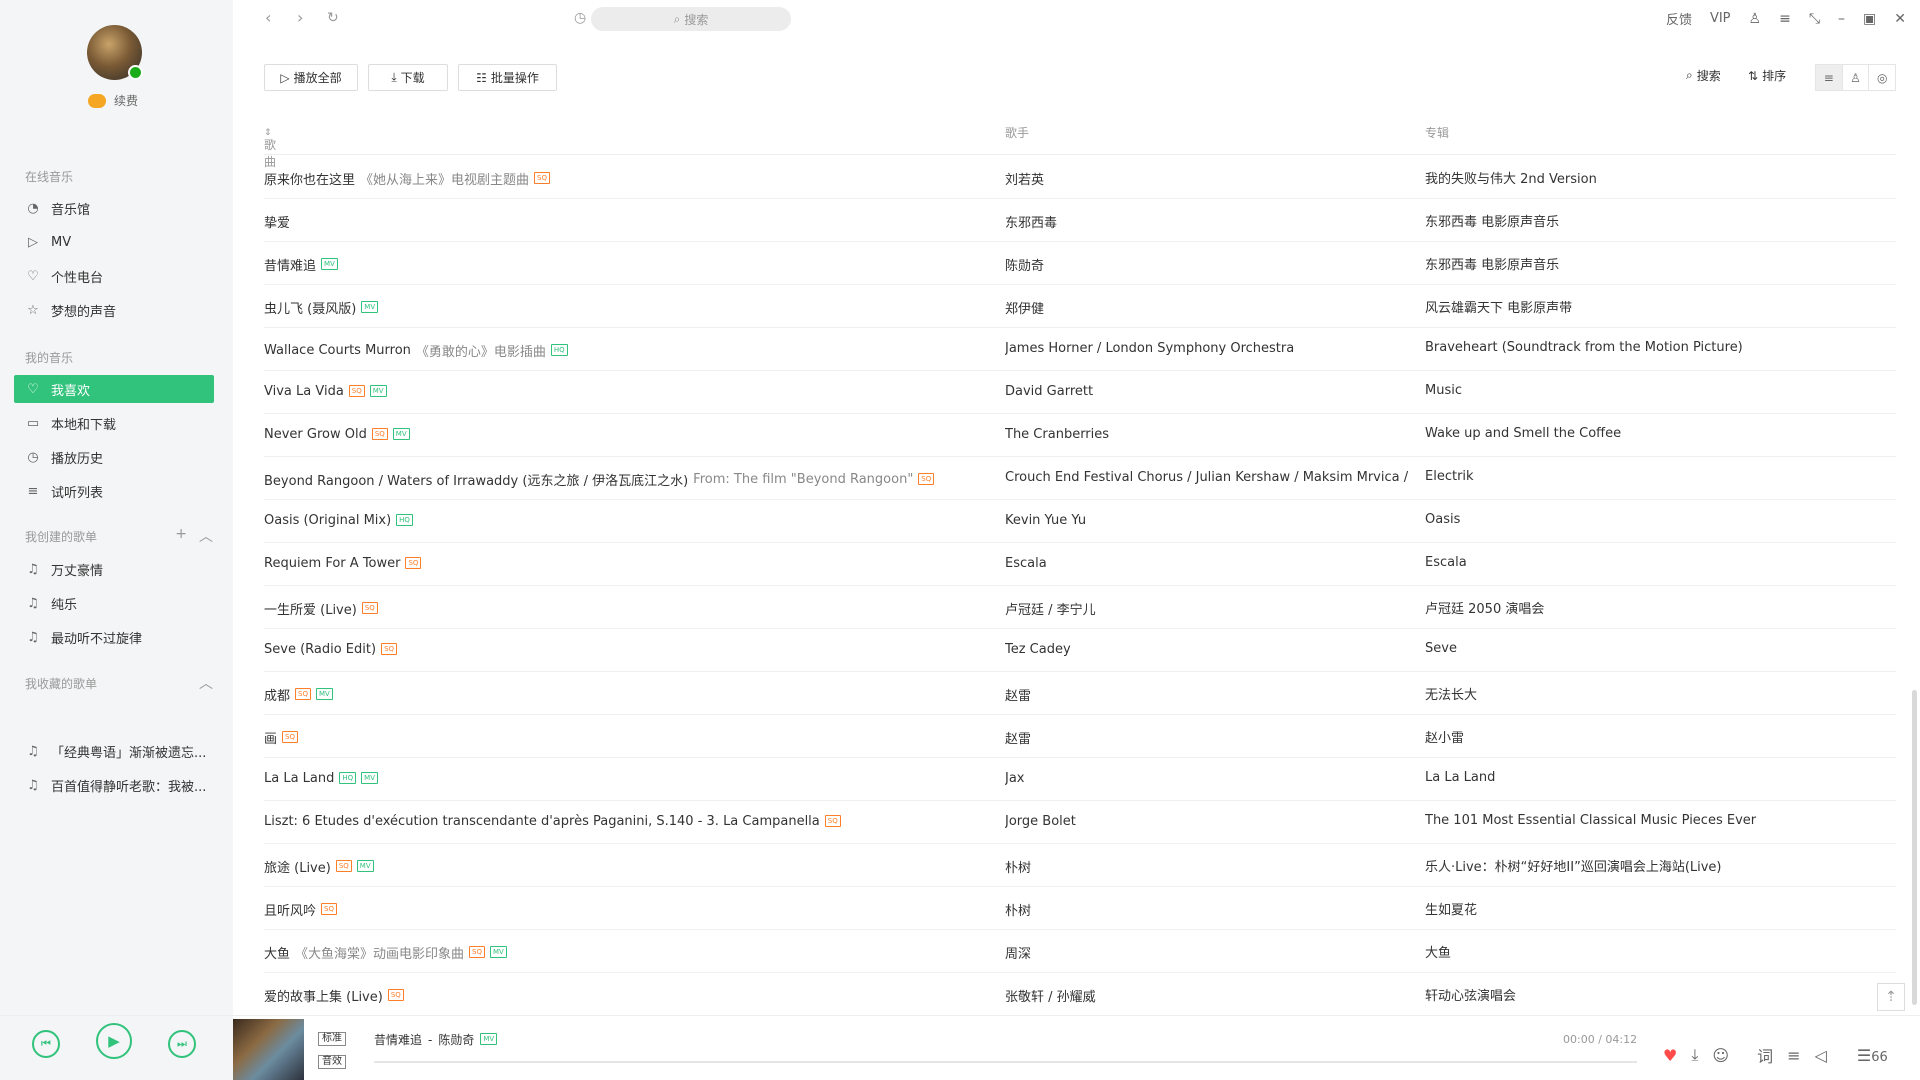 This screenshot has height=1080, width=1920. I want to click on artist-cell: Escala, so click(1207, 563).